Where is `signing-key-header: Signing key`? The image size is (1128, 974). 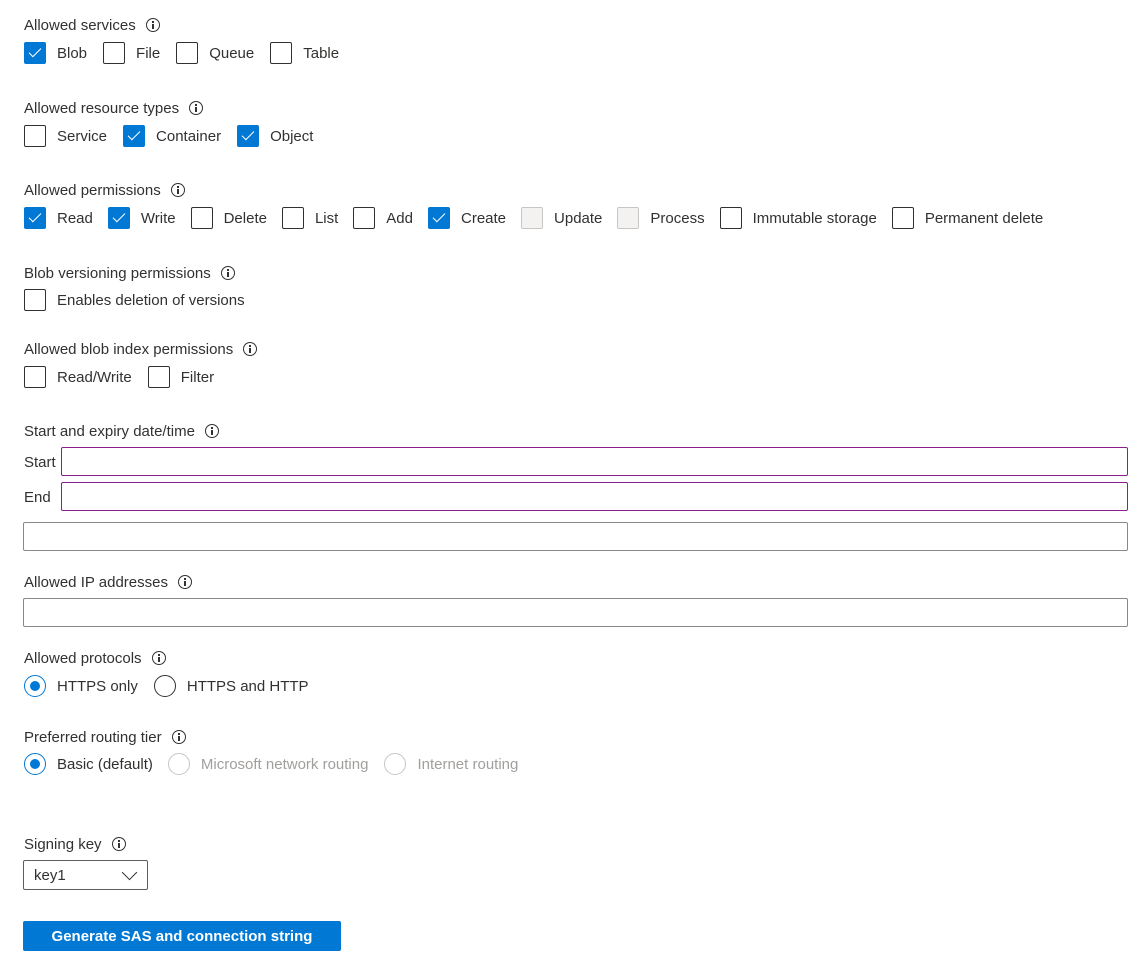
signing-key-header: Signing key is located at coordinates (75, 844).